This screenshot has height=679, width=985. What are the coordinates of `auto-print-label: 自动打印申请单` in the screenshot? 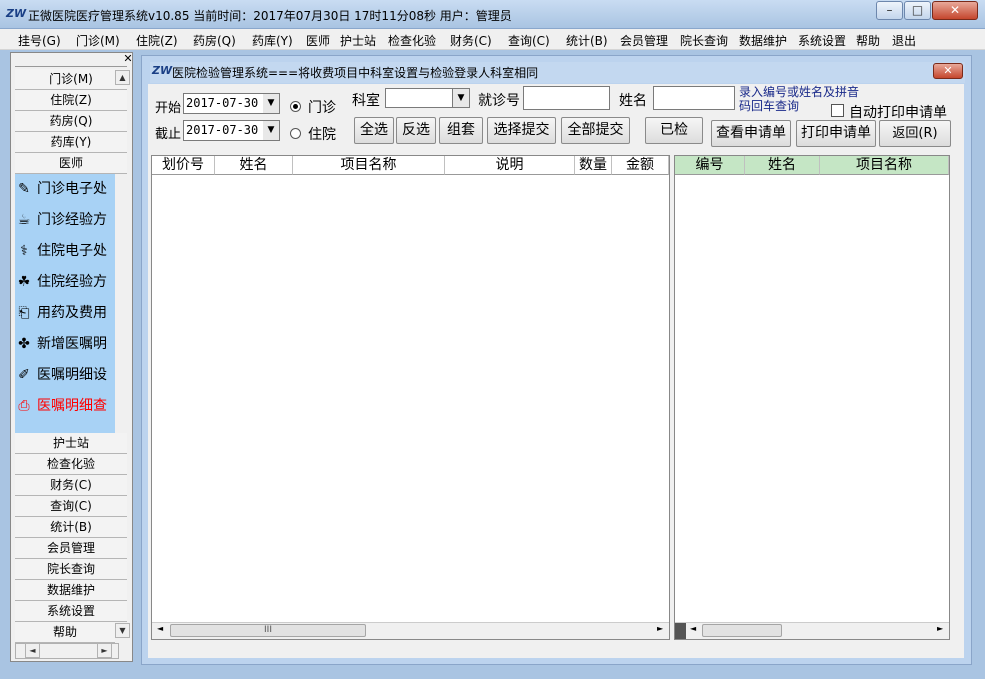 It's located at (898, 113).